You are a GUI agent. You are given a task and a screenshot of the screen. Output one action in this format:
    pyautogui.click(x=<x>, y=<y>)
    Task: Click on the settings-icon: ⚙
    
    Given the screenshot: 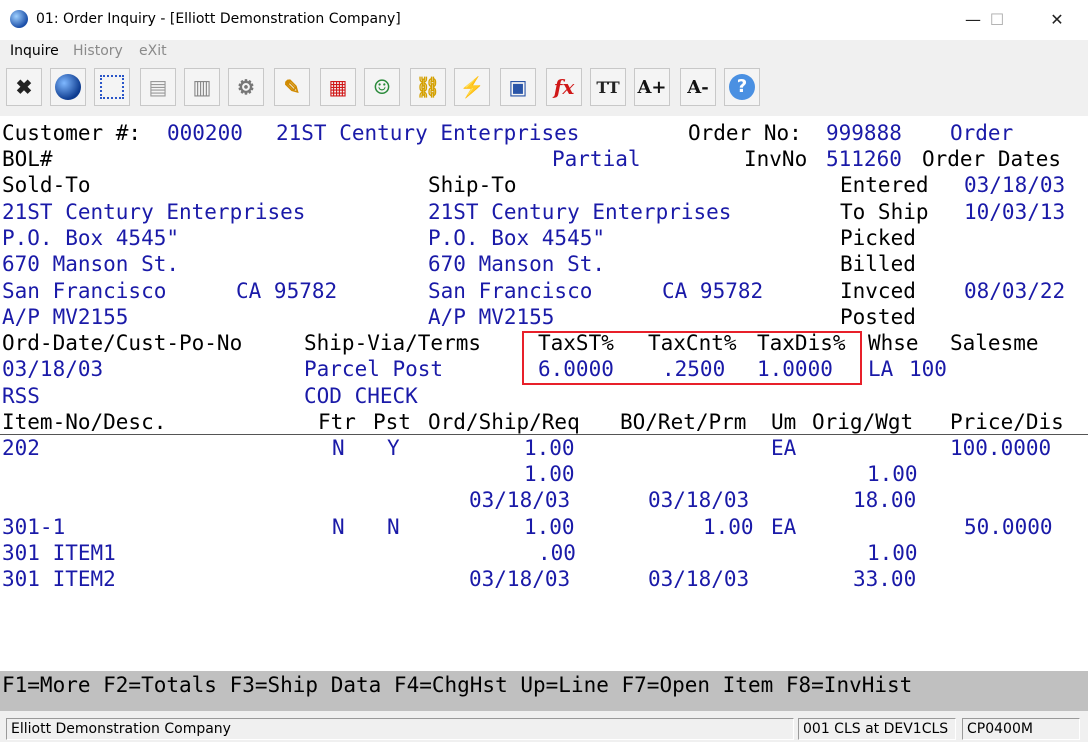 What is the action you would take?
    pyautogui.click(x=246, y=87)
    